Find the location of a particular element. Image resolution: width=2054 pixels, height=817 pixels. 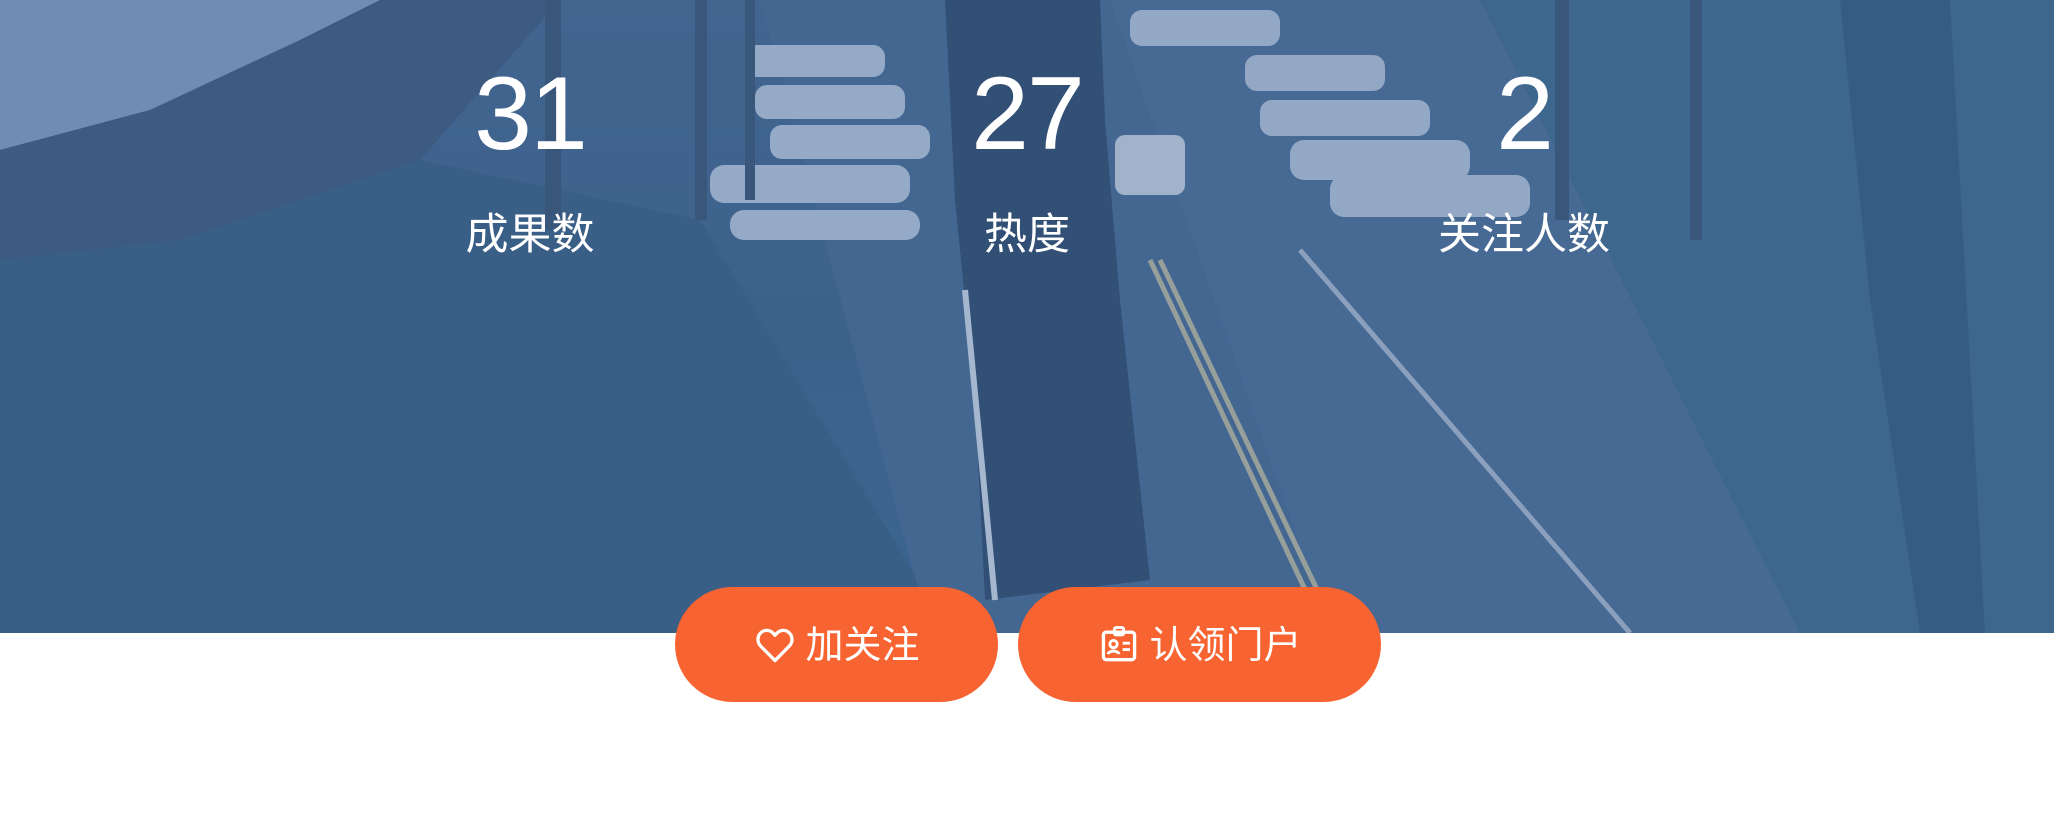

action-bar: 加关注 认领门户 is located at coordinates (1027, 644).